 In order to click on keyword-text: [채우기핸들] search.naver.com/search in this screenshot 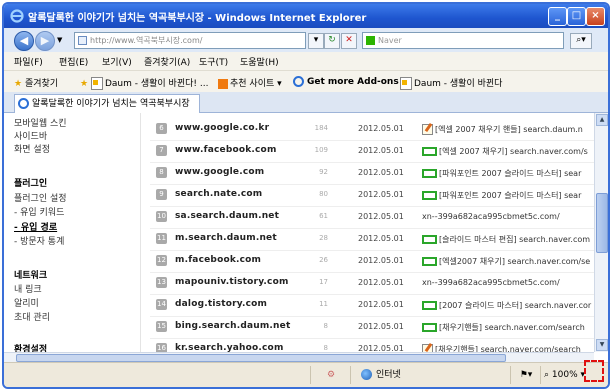, I will do `click(508, 348)`.